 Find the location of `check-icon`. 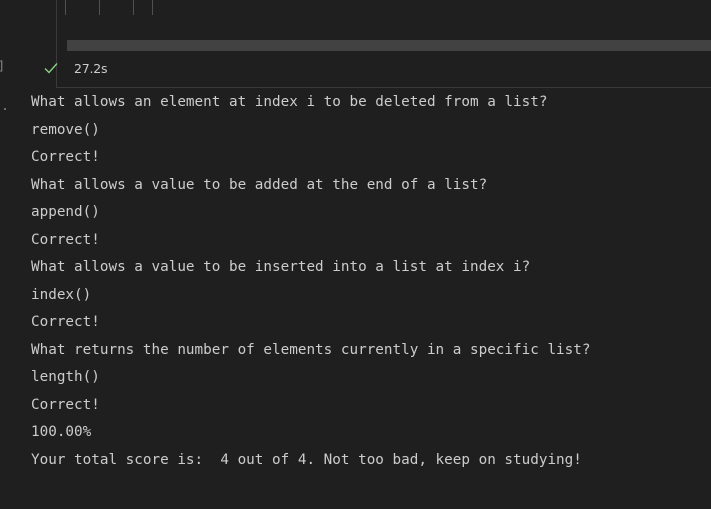

check-icon is located at coordinates (51, 68).